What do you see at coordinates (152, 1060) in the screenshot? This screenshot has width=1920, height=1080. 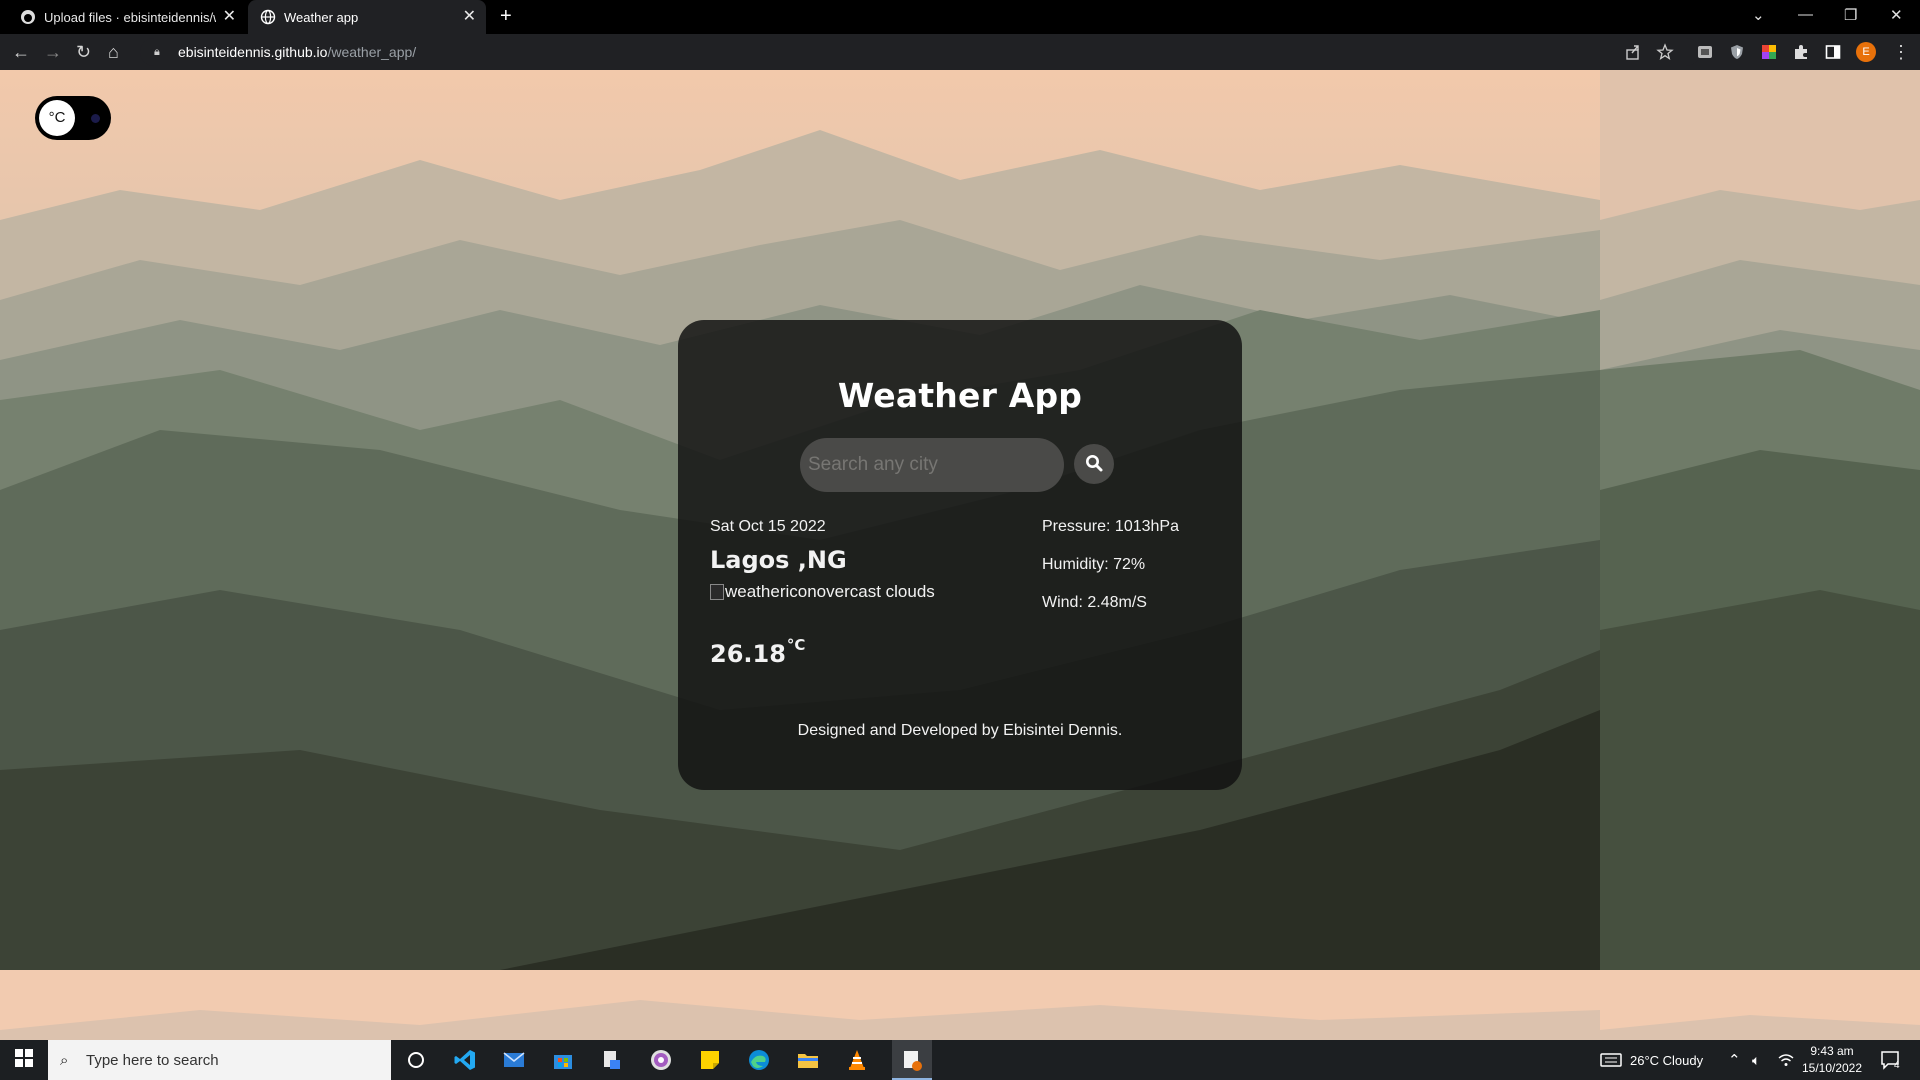 I see `taskbar-search-placeholder: Type here to search` at bounding box center [152, 1060].